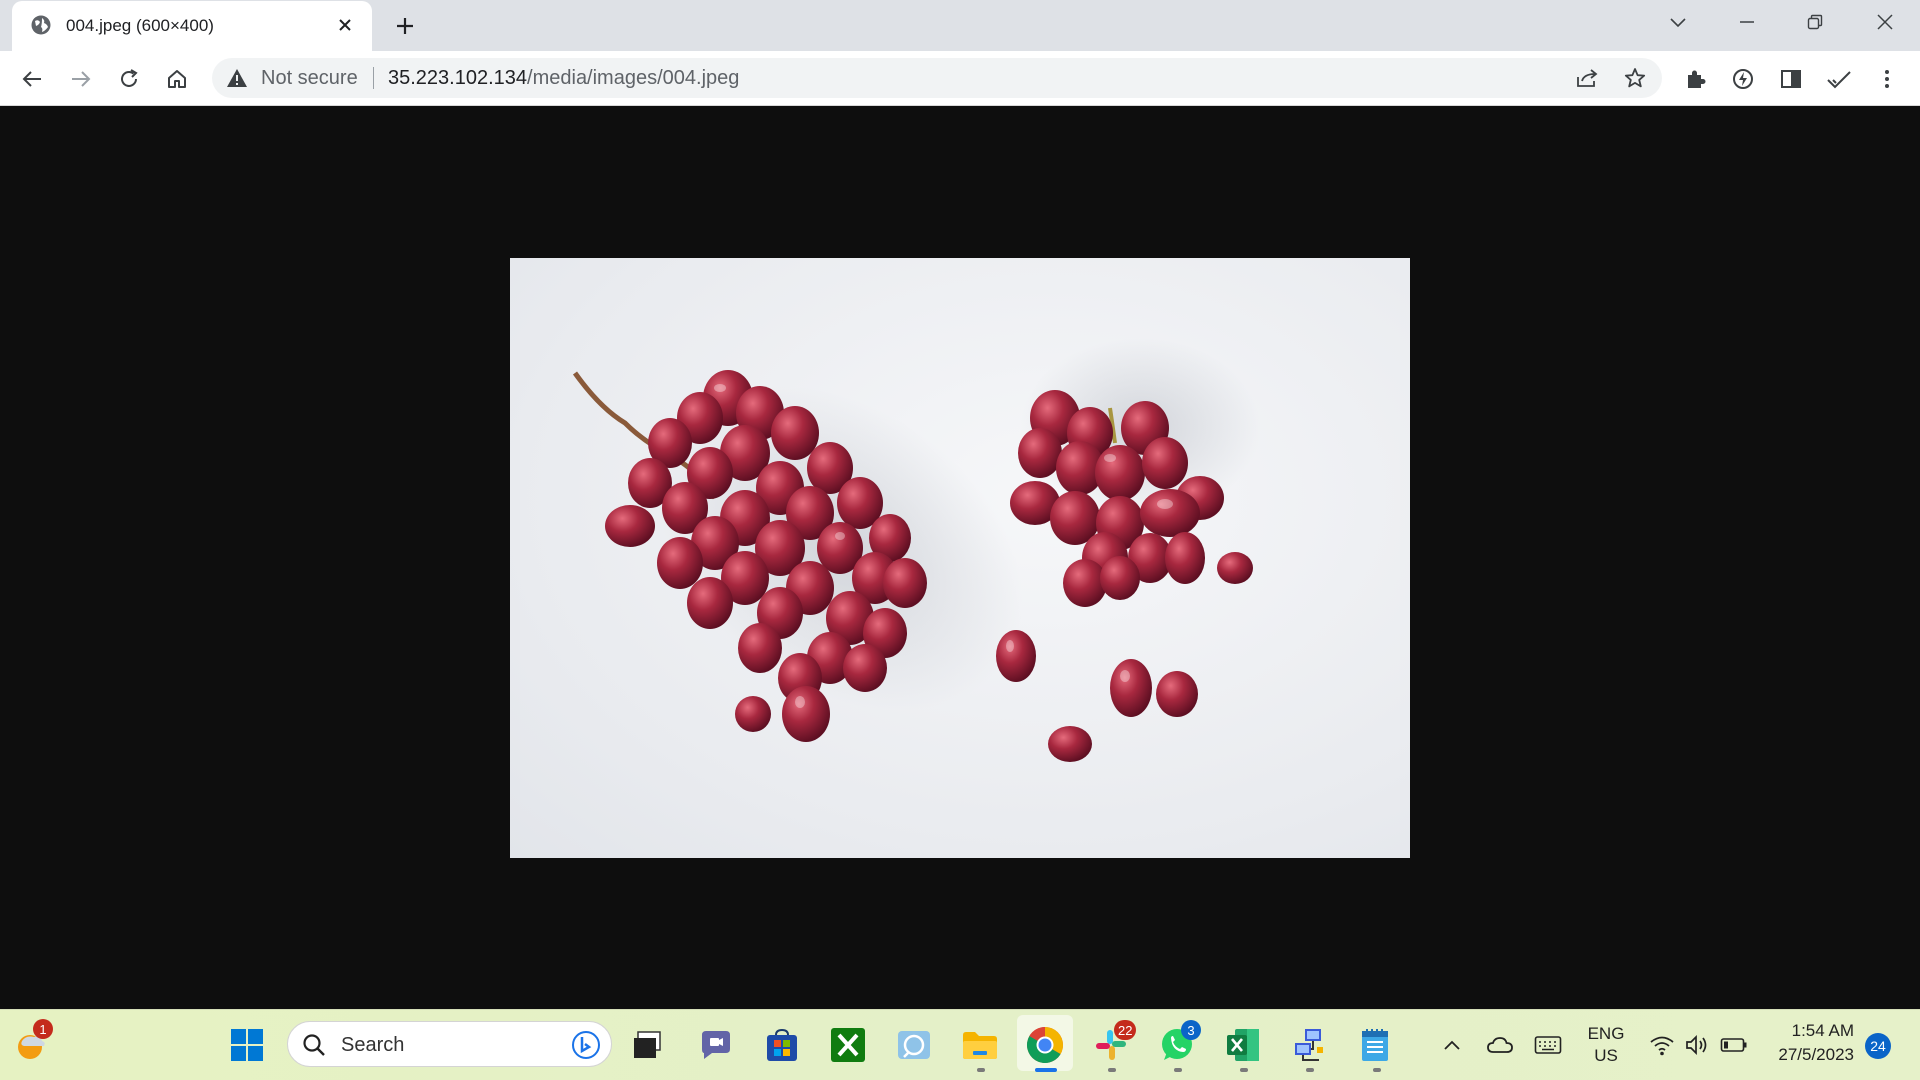  What do you see at coordinates (782, 1045) in the screenshot?
I see `store-icon` at bounding box center [782, 1045].